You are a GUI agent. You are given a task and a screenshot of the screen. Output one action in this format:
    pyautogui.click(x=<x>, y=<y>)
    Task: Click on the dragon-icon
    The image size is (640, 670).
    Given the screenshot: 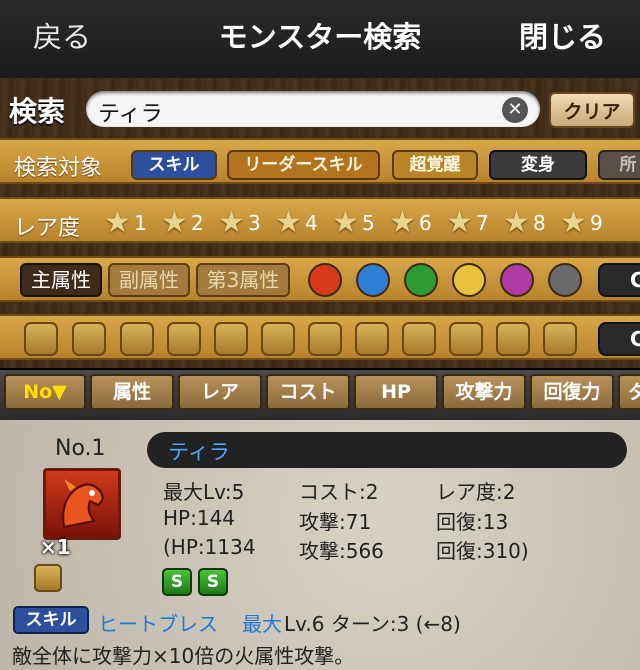 What is the action you would take?
    pyautogui.click(x=83, y=504)
    